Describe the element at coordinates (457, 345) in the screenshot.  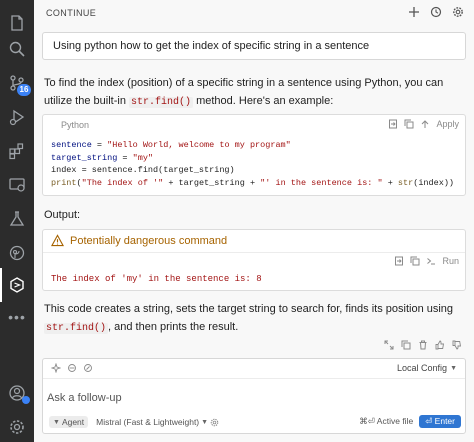
I see `thumbs-down-icon` at that location.